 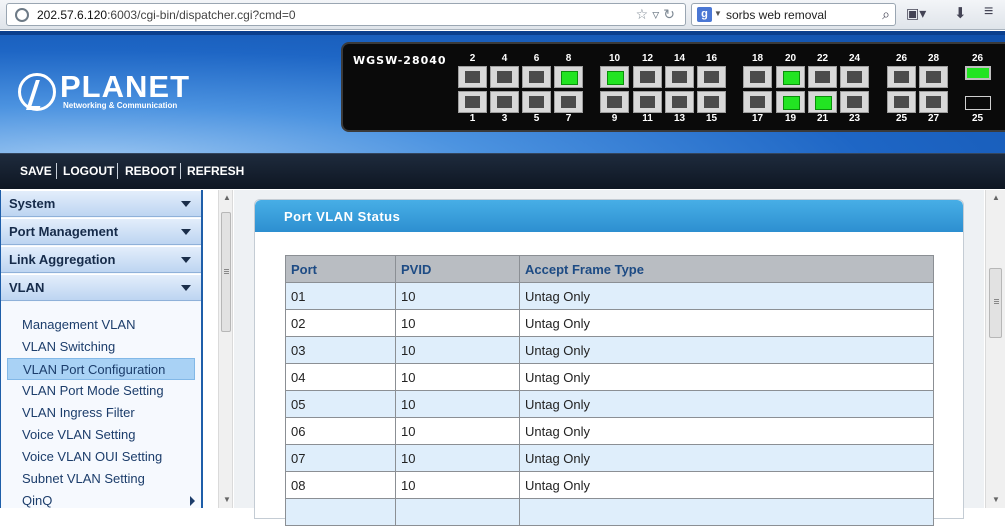 I want to click on table-row: 01 10 Untag Only, so click(x=609, y=296).